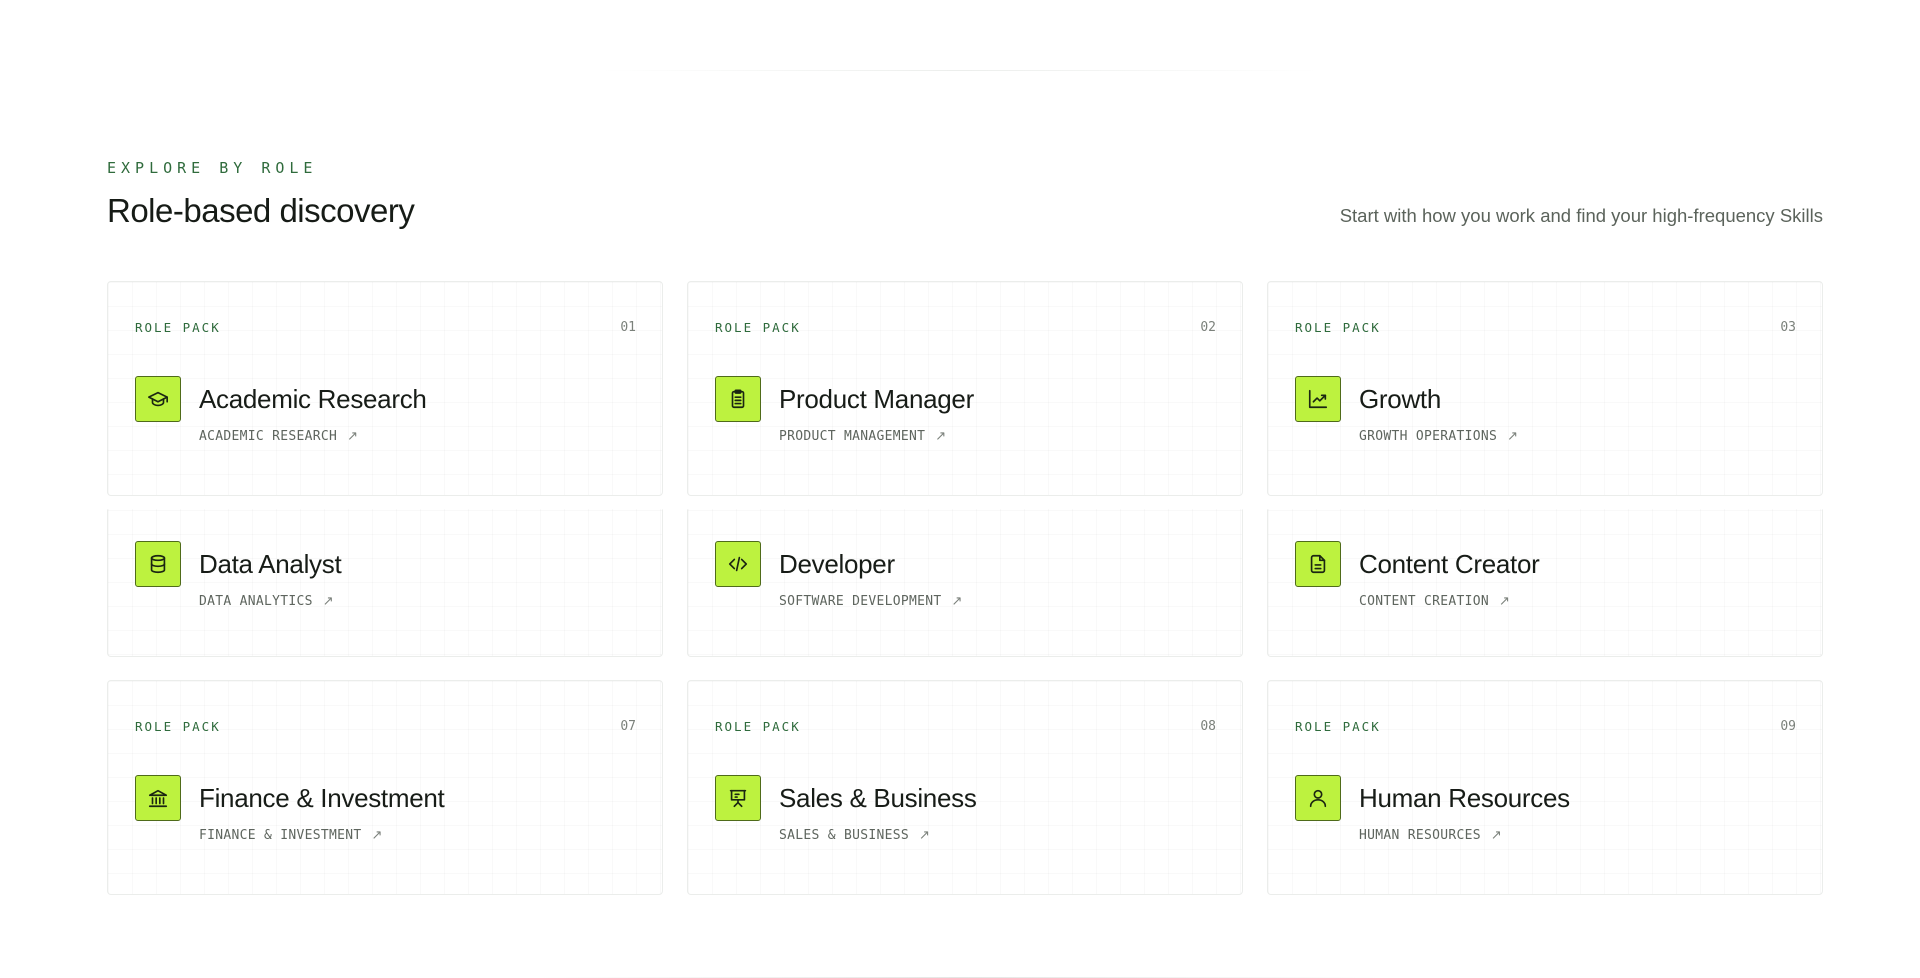 Image resolution: width=1920 pixels, height=978 pixels. I want to click on role-card-category: DATA ANALYTICS, so click(256, 601).